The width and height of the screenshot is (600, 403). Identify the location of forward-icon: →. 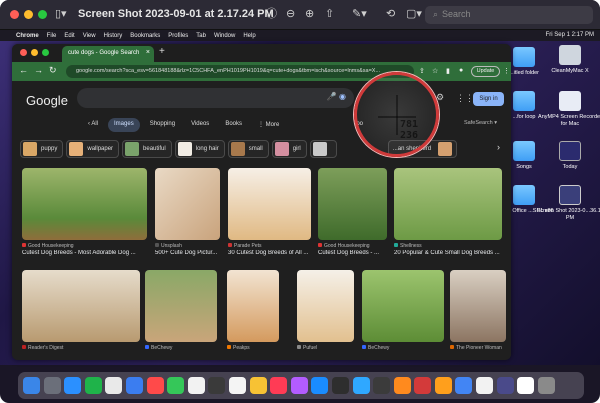
(38, 70).